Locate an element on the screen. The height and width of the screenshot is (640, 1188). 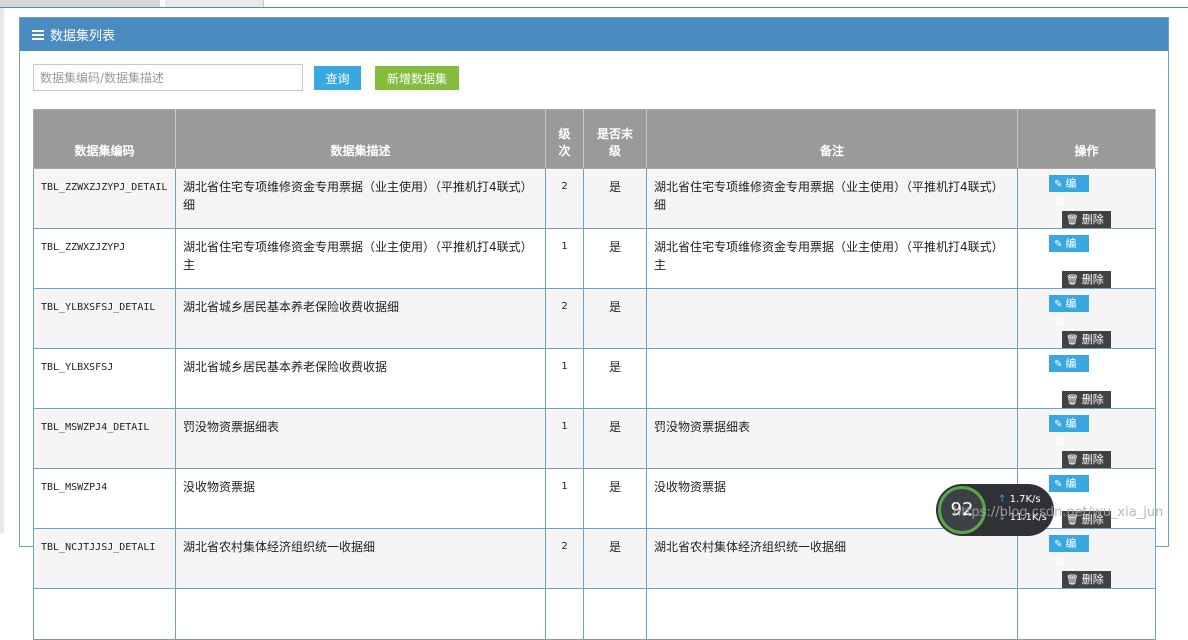
cell-desc: 罚没物资票据细表 is located at coordinates (360, 438).